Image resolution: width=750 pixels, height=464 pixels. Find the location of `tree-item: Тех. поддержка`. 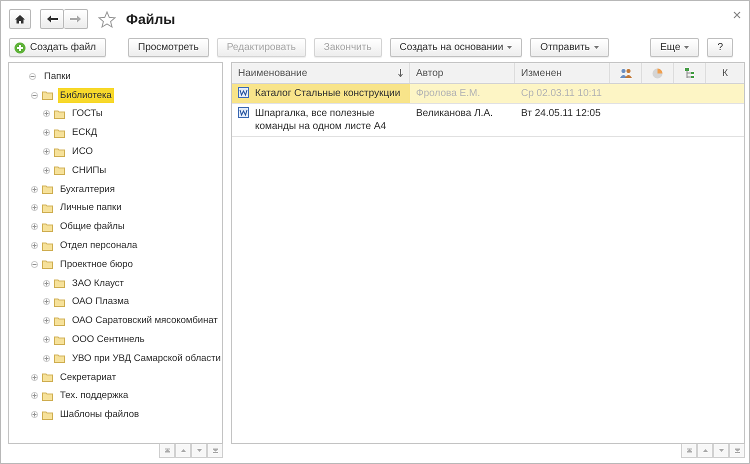

tree-item: Тех. поддержка is located at coordinates (94, 396).